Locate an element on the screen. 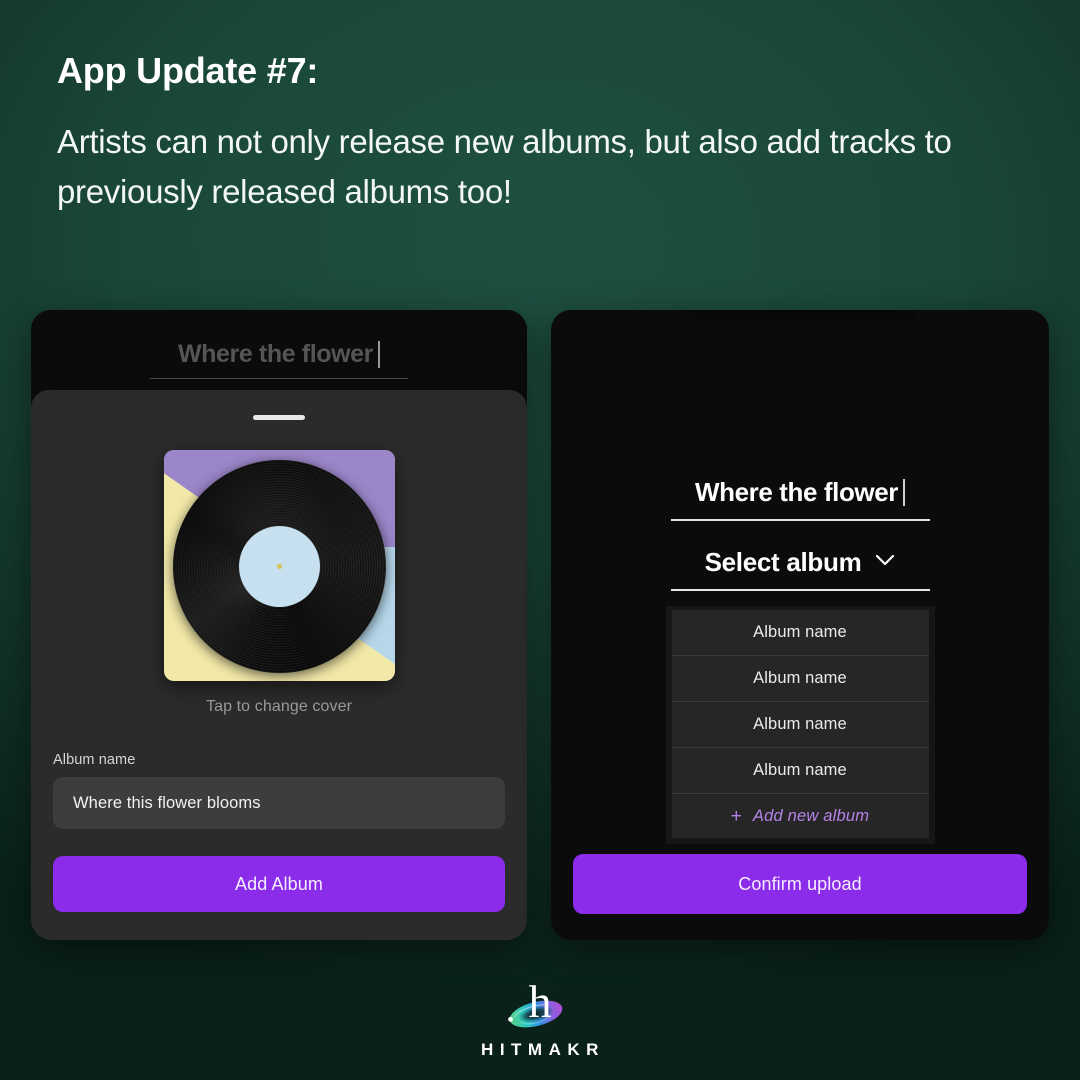  brand-footer: h HITMAKR is located at coordinates (540, 1017).